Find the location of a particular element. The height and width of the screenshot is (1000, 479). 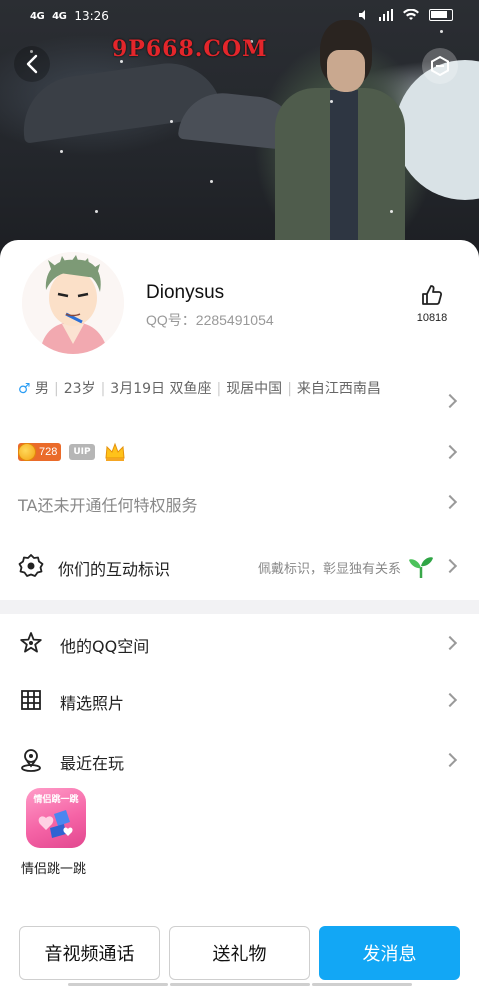

status-bar: 4G 4G 13:26 is located at coordinates (239, 17).